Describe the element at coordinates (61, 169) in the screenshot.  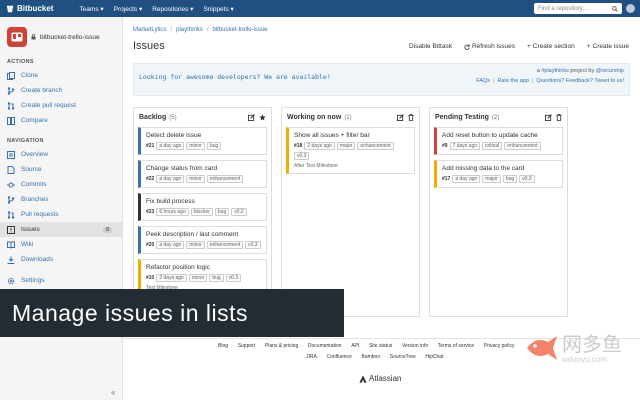
I see `sidebar-item-source: Source` at that location.